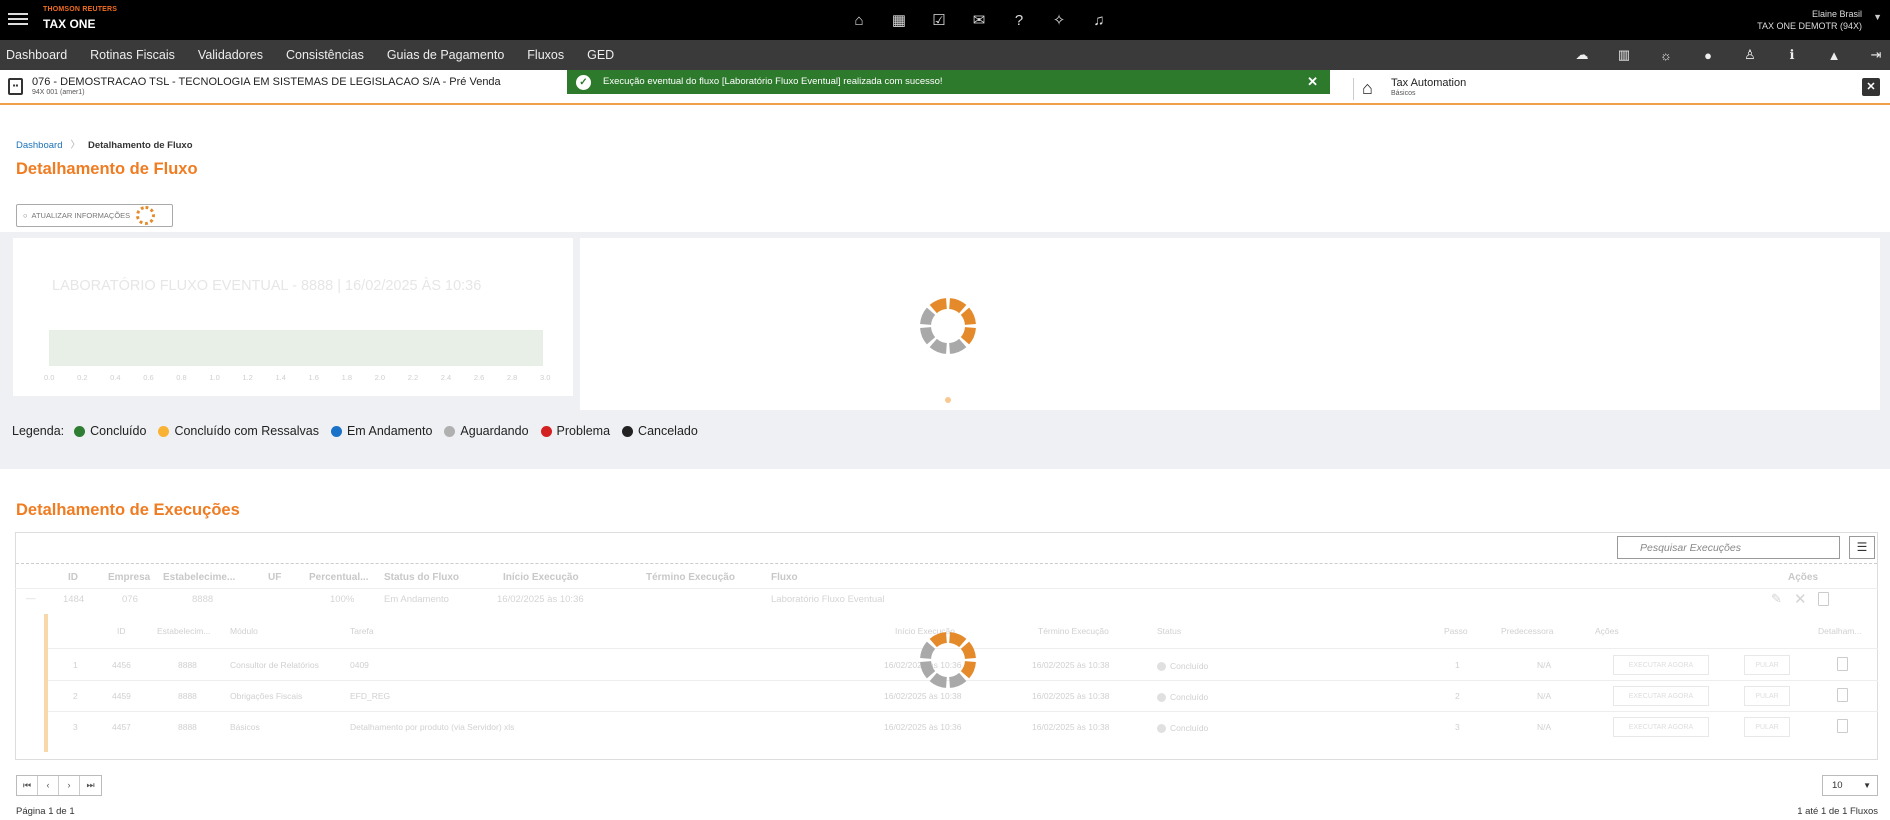  I want to click on bell-icon: ♫, so click(1099, 20).